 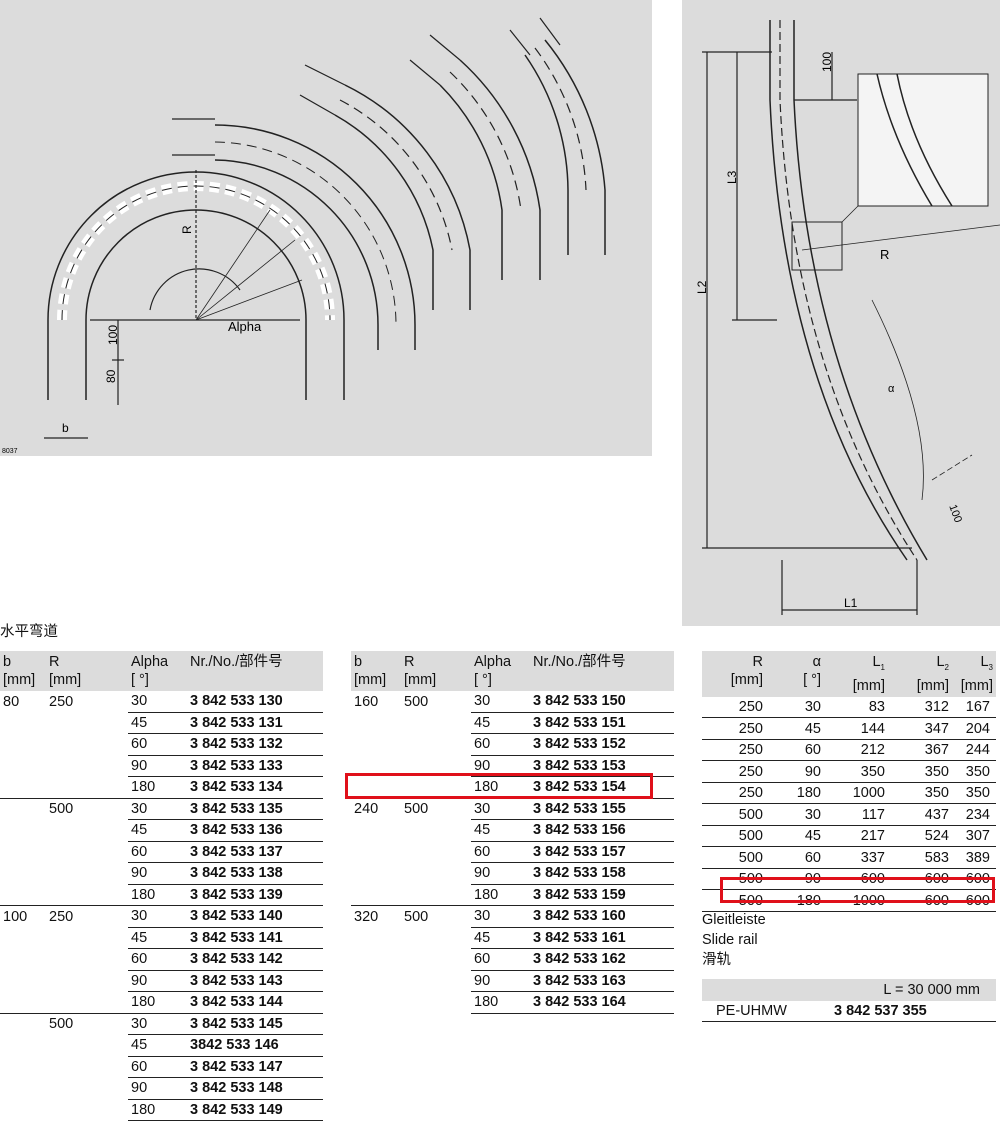 I want to click on header-alpha: α[ °], so click(x=795, y=674).